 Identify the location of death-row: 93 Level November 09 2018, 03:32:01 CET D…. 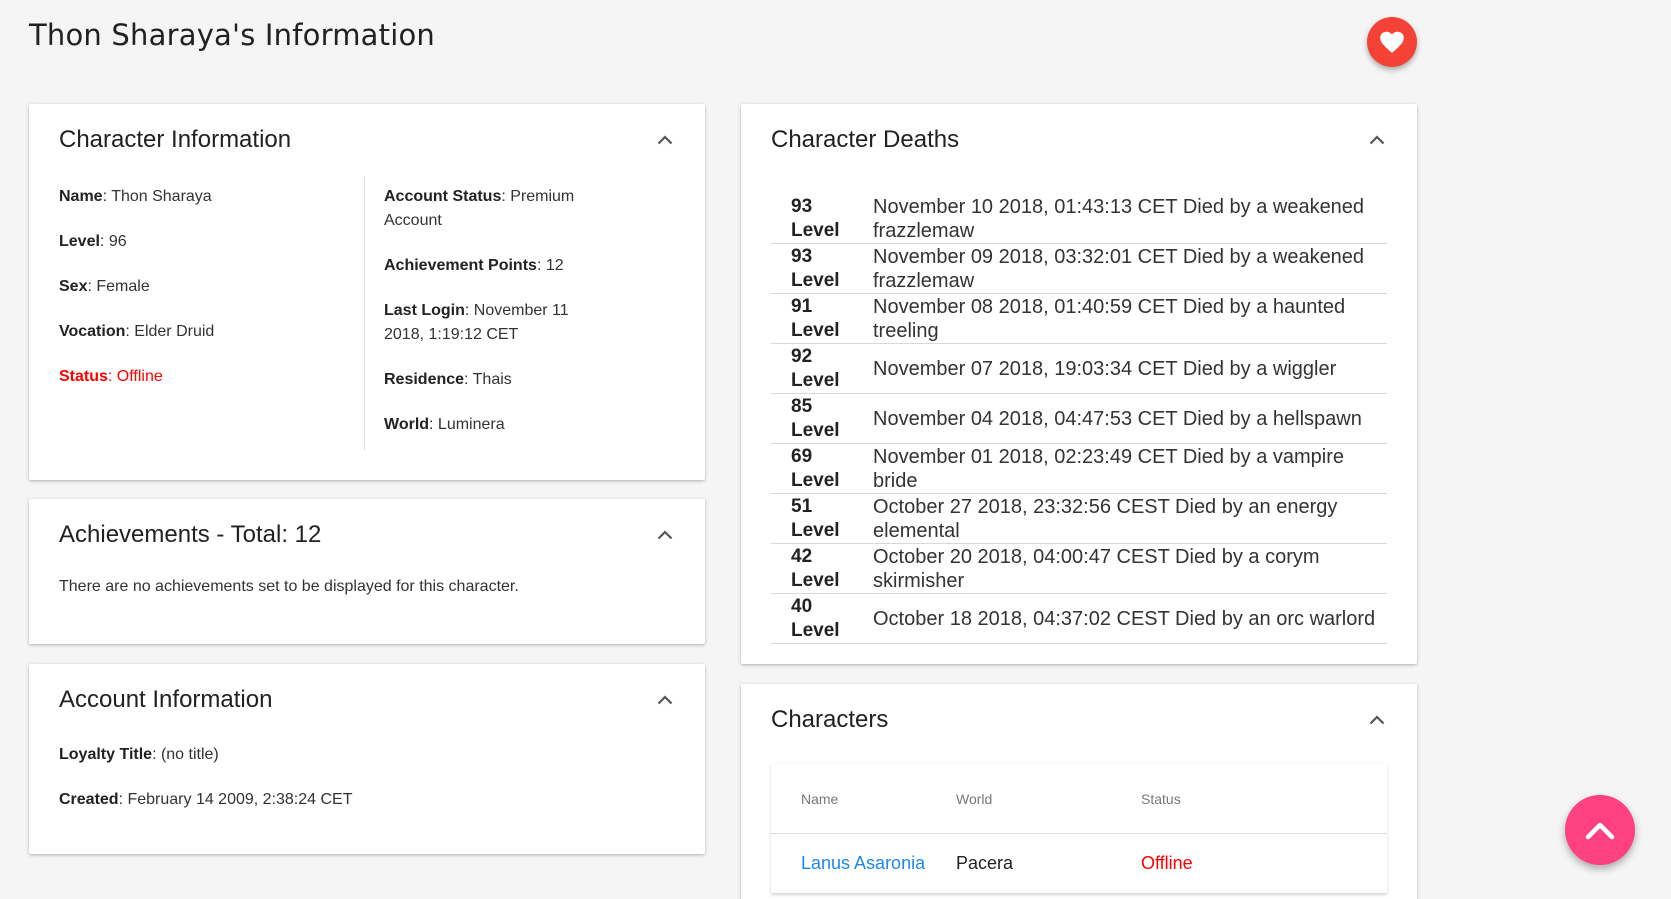
(1079, 269).